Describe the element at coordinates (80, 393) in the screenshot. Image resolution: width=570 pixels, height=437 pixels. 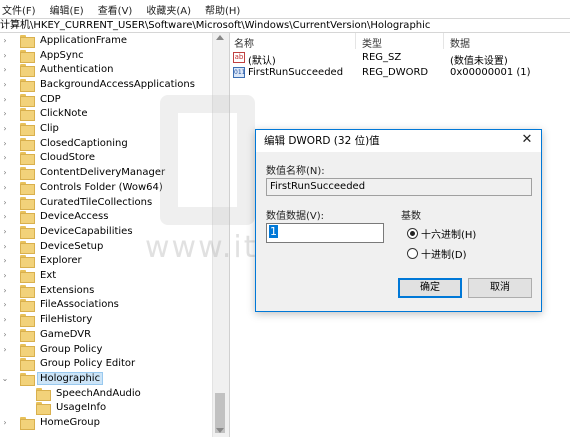
I see `tree-item-child: SpeechAndAudio` at that location.